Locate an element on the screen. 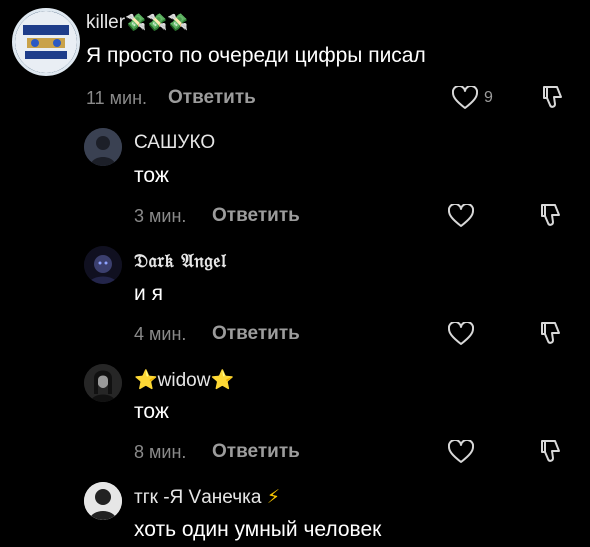  comment-author: САШУКО is located at coordinates (174, 143).